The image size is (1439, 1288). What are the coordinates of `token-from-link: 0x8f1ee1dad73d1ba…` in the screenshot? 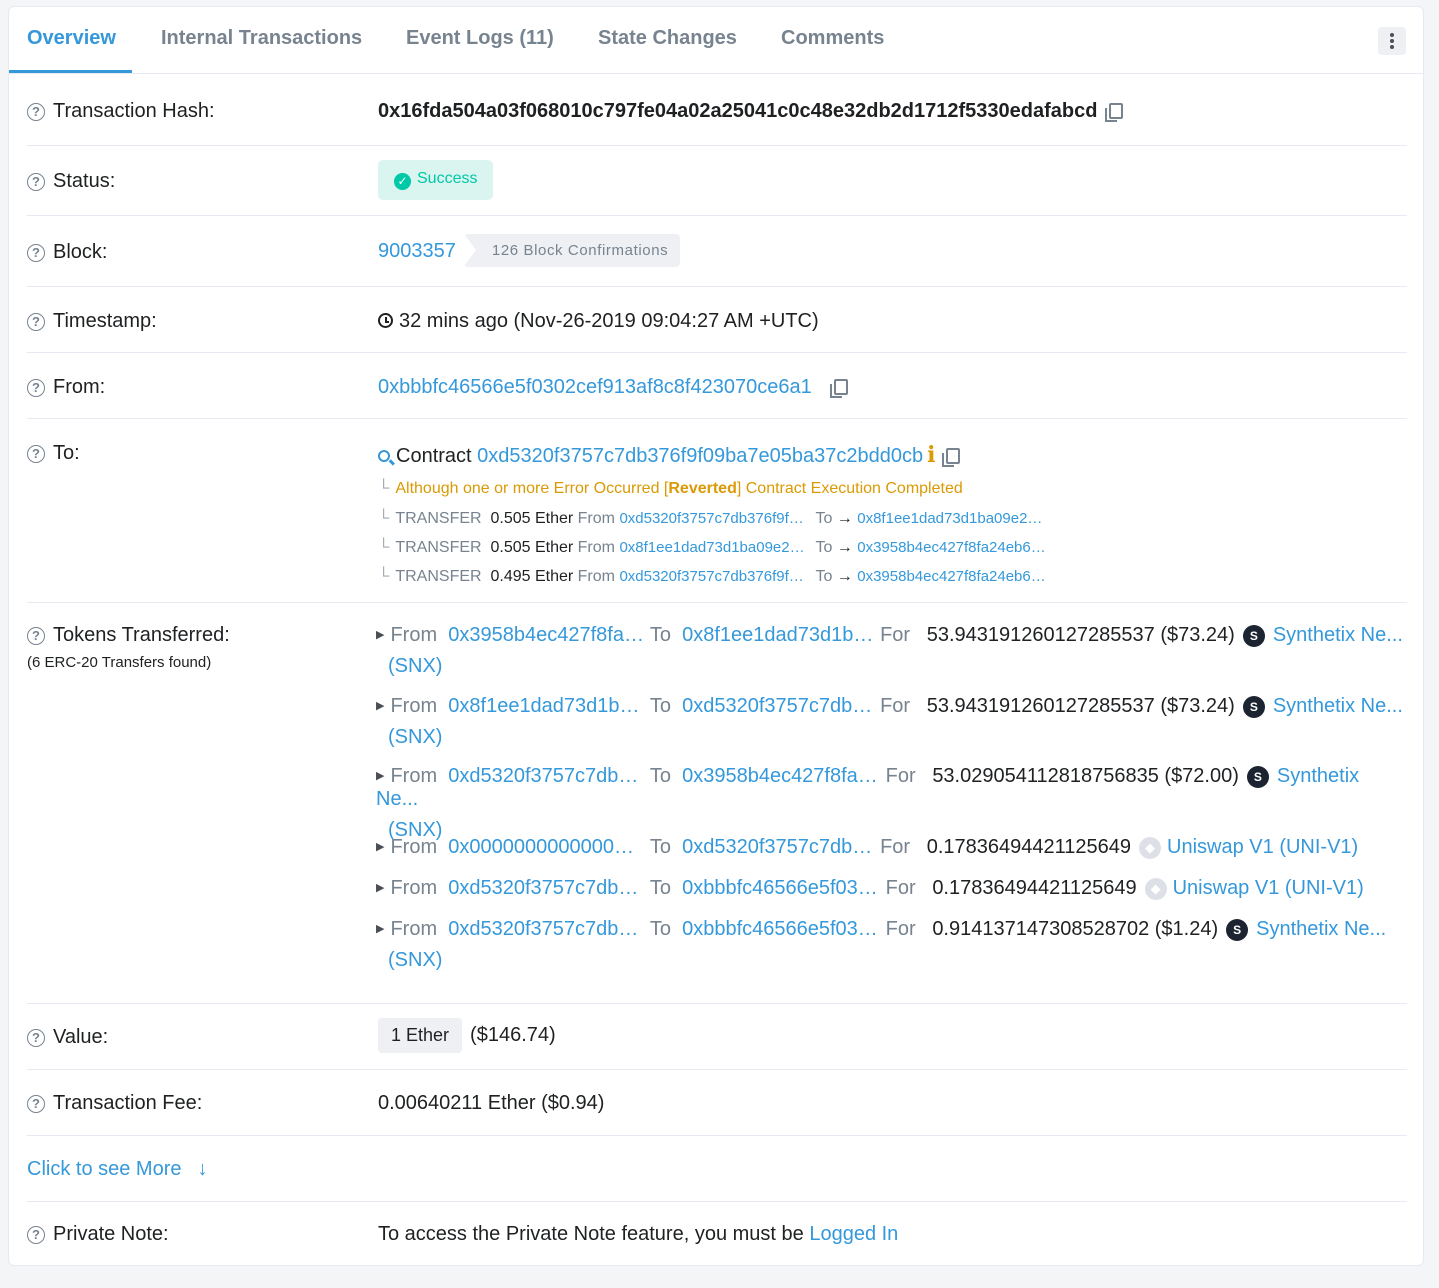 It's located at (546, 706).